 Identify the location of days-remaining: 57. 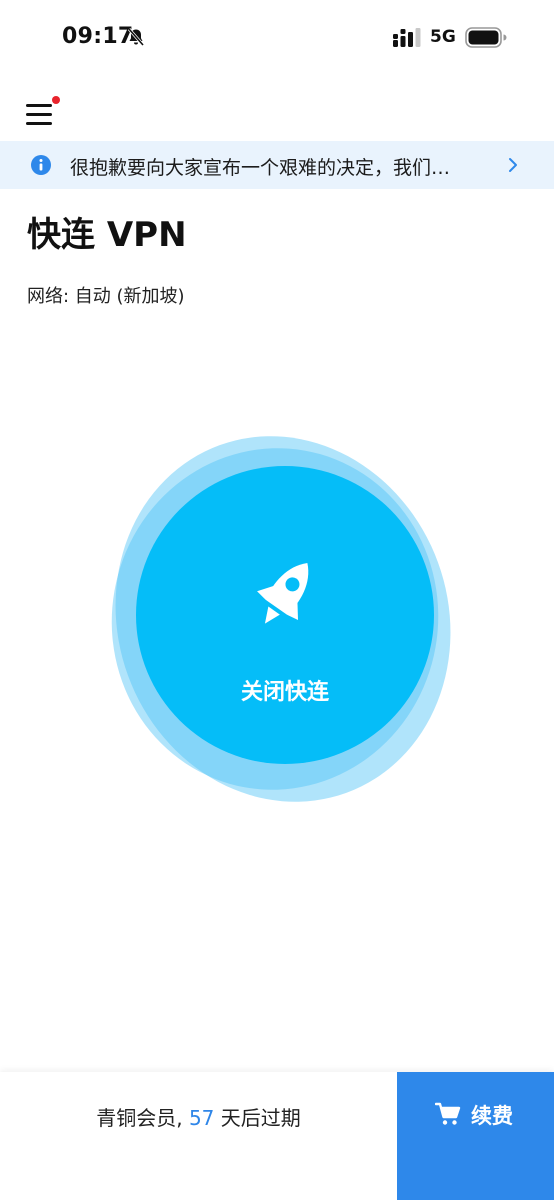
(201, 1118).